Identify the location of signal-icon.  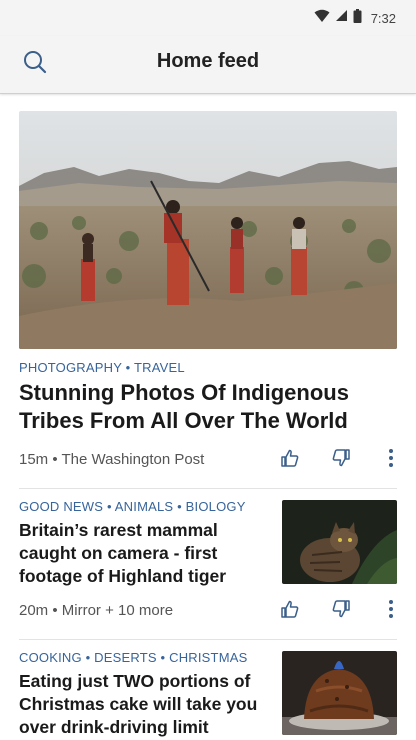
(341, 18).